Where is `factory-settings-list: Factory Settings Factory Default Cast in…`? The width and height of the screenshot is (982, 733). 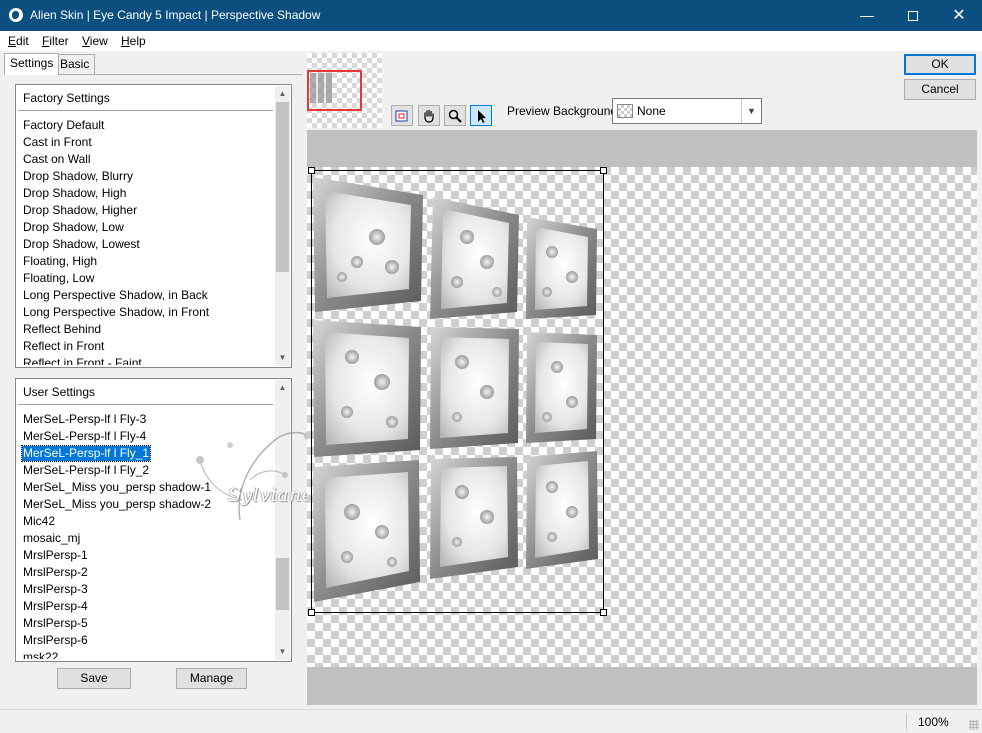 factory-settings-list: Factory Settings Factory Default Cast in… is located at coordinates (153, 226).